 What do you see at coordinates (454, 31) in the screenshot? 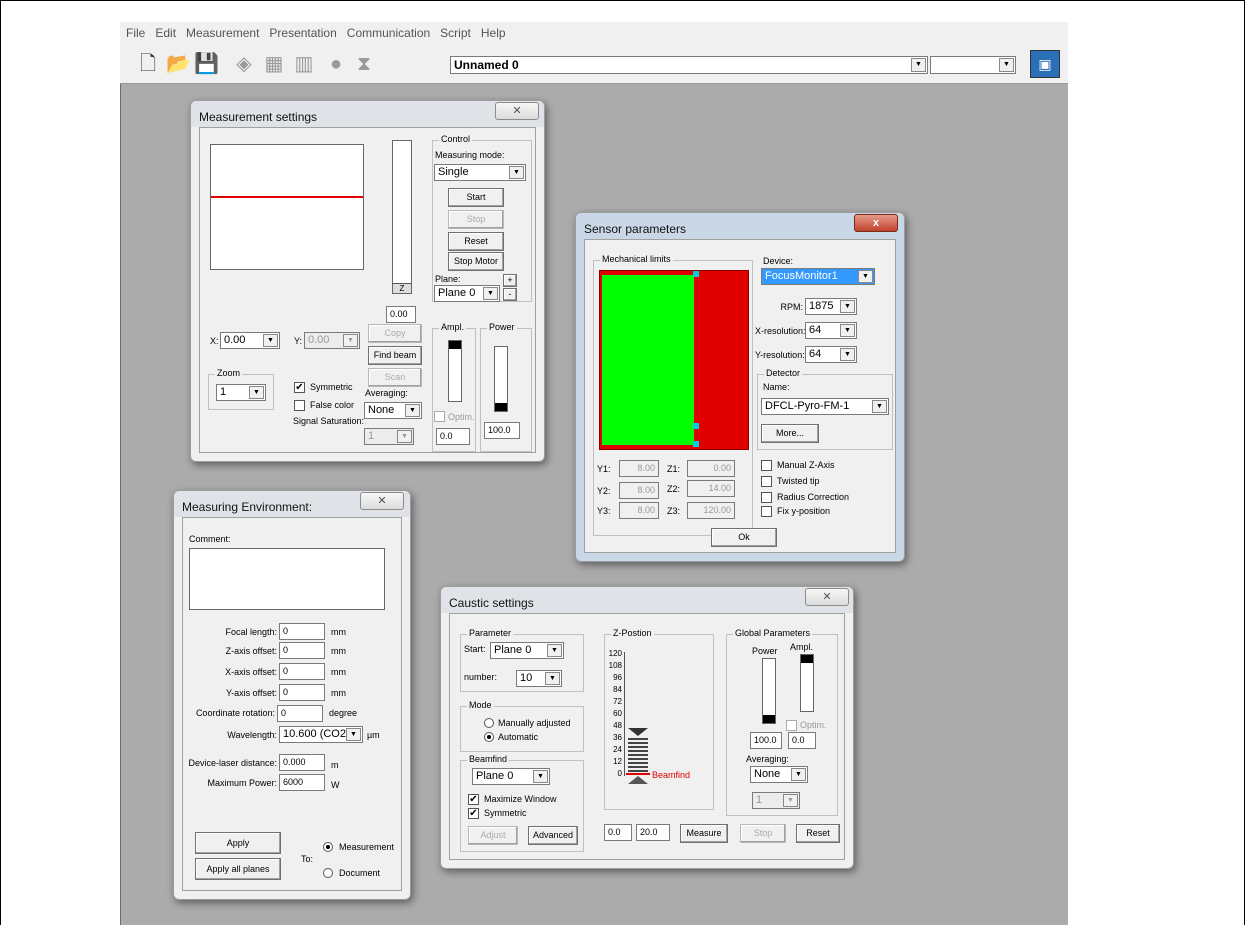
I see `menu-script: Script` at bounding box center [454, 31].